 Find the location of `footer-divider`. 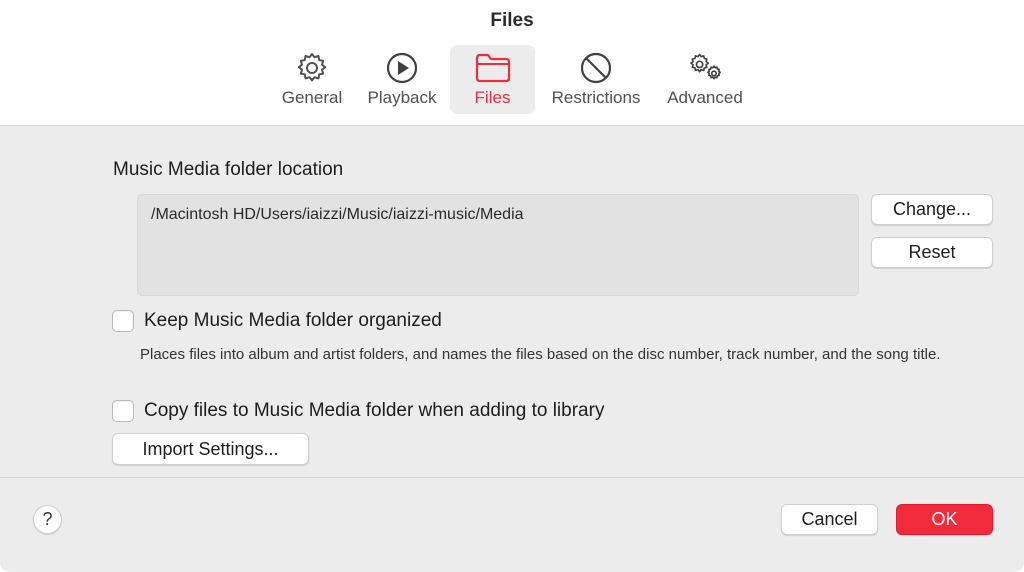

footer-divider is located at coordinates (512, 477).